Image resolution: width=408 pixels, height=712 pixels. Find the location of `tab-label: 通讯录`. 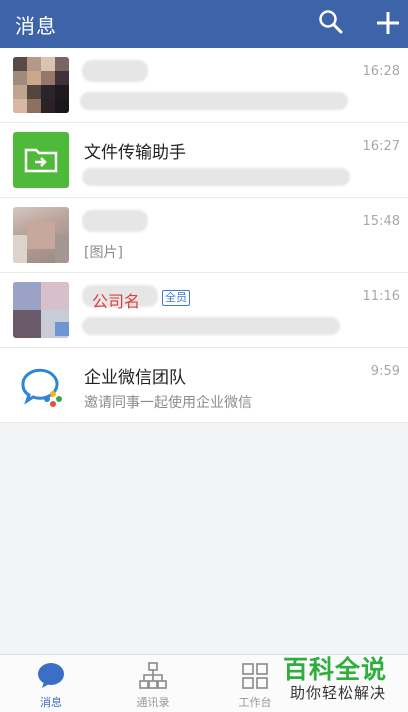

tab-label: 通讯录 is located at coordinates (153, 702).